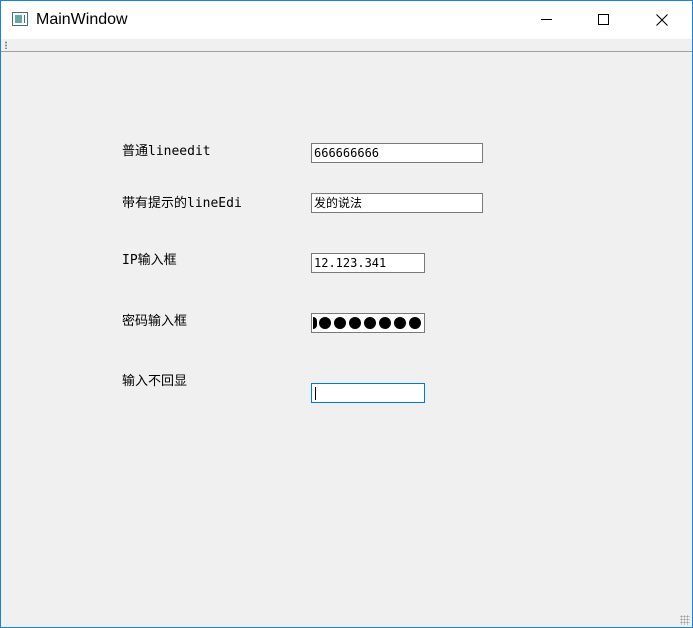  I want to click on ip-input: 12.123.341, so click(368, 263).